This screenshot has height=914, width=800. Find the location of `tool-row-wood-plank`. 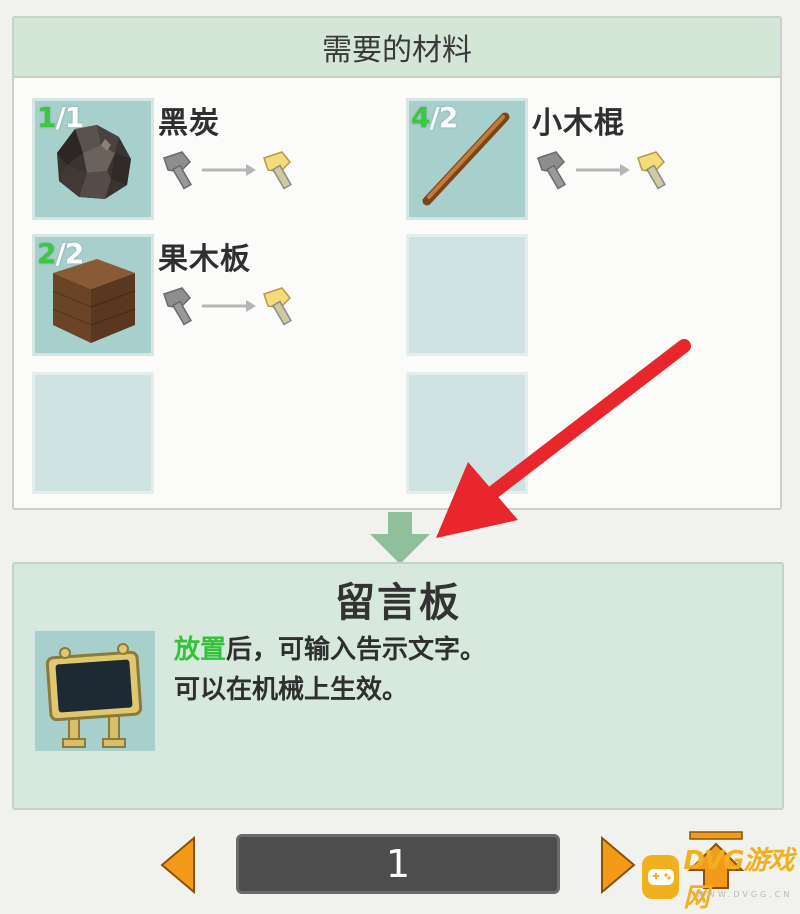

tool-row-wood-plank is located at coordinates (227, 306).